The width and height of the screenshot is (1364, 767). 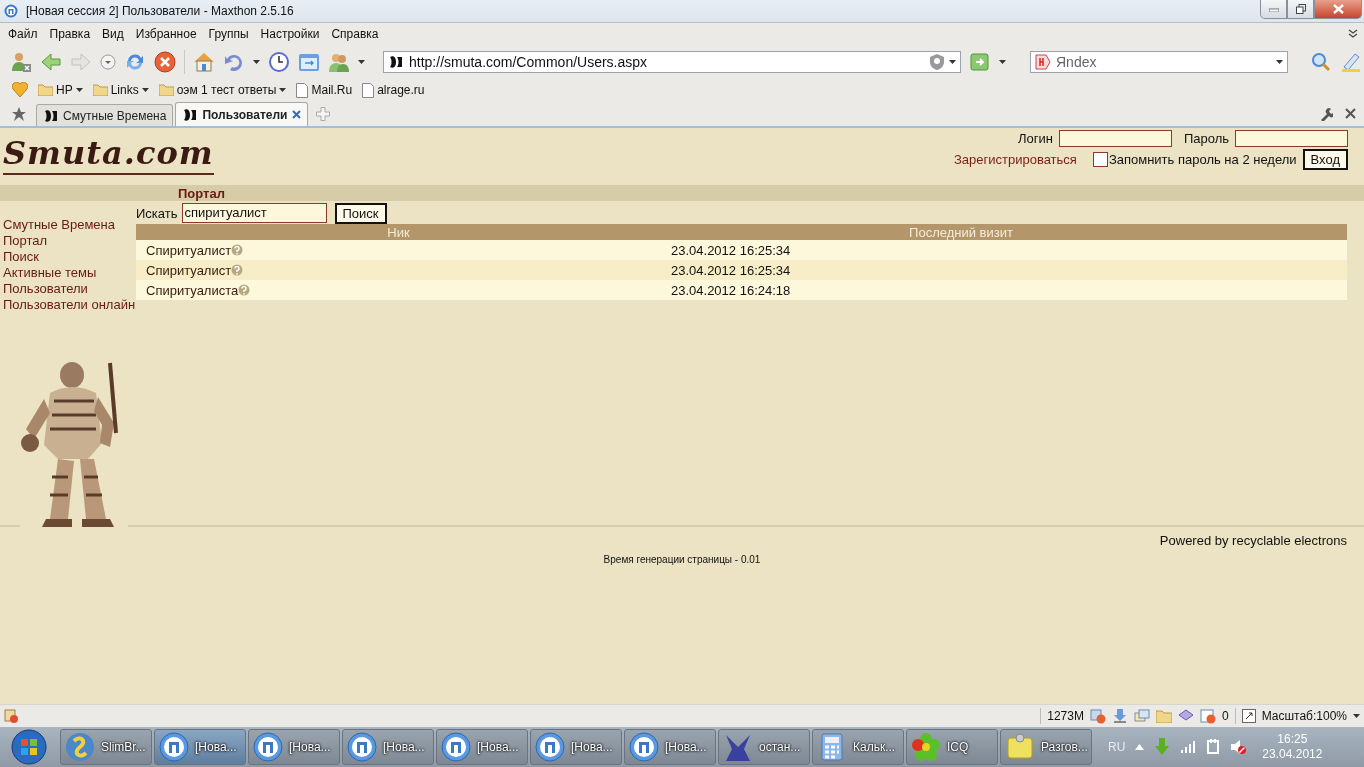 I want to click on muted-speaker-icon, so click(x=1238, y=747).